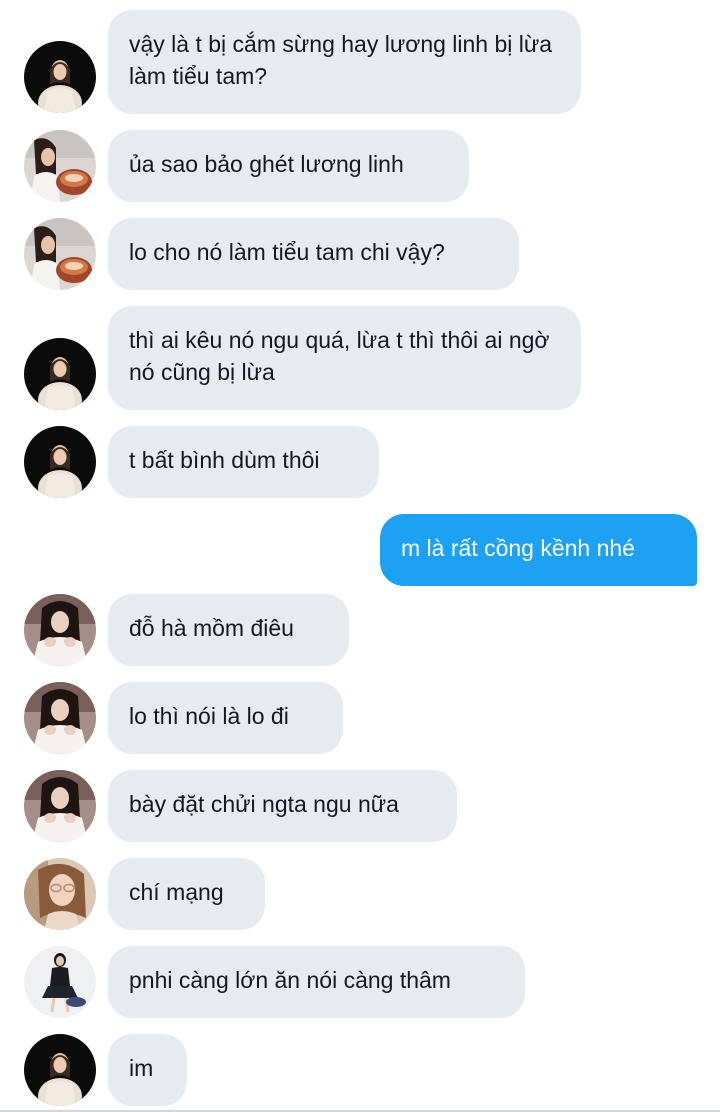 This screenshot has height=1112, width=720. What do you see at coordinates (360, 550) in the screenshot?
I see `message-row-outgoing: m là rất cồng kềnh nhé` at bounding box center [360, 550].